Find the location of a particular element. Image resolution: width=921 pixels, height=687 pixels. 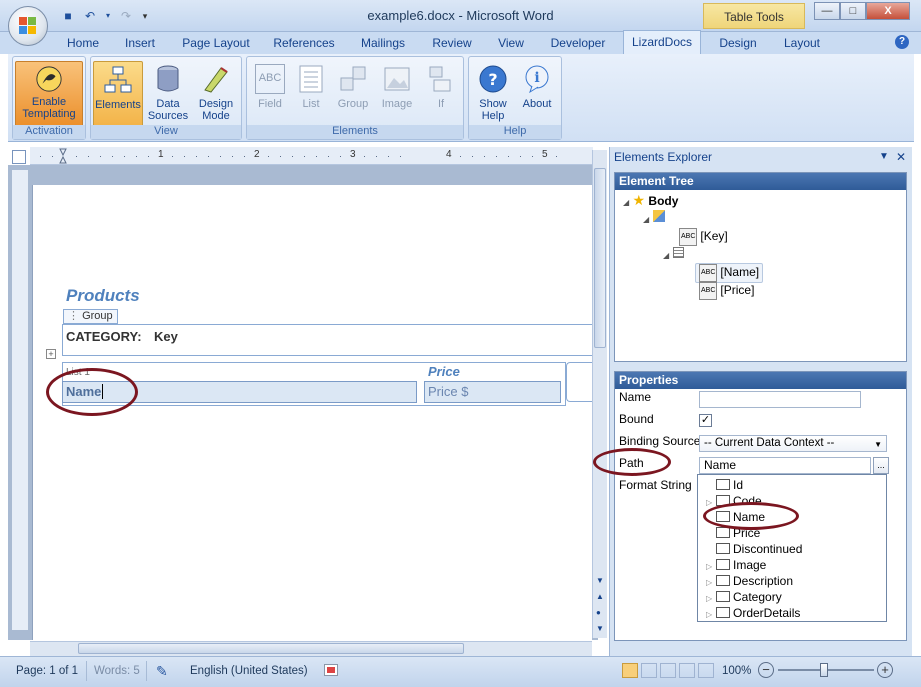

zoom-out-icon: − is located at coordinates (766, 670).